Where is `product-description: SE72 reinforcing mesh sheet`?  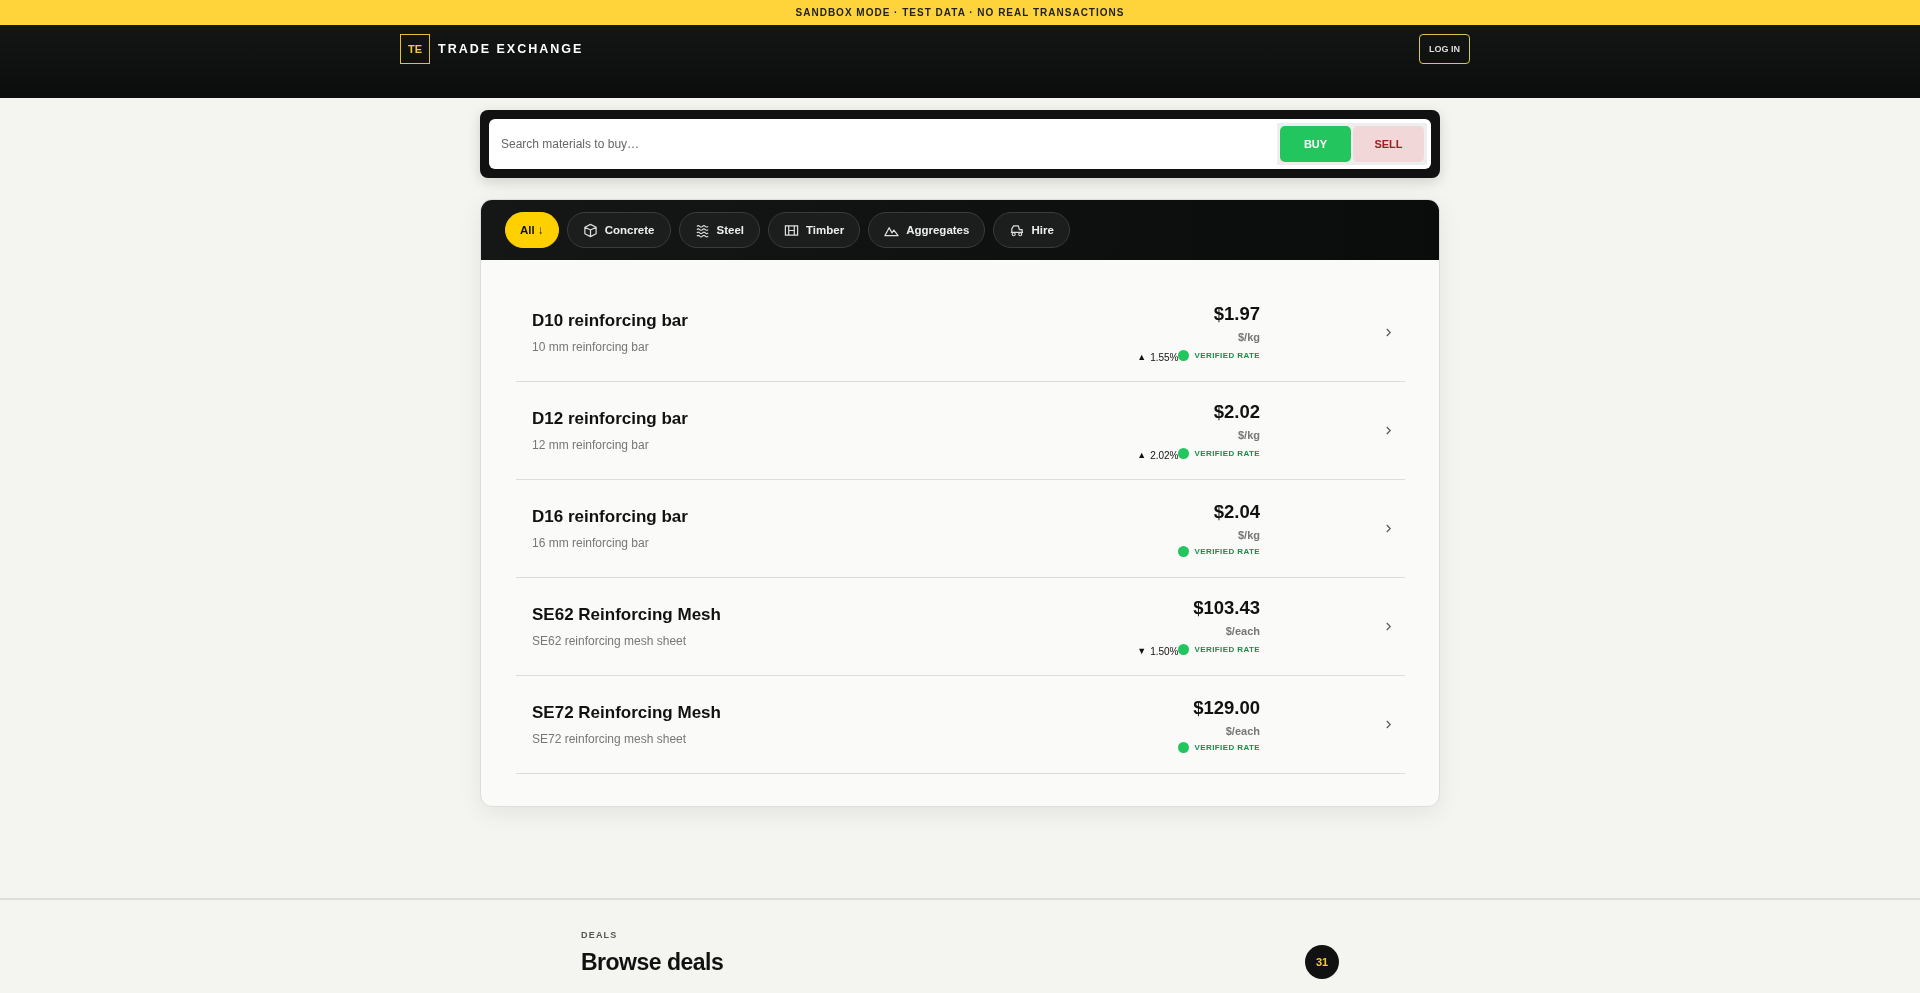 product-description: SE72 reinforcing mesh sheet is located at coordinates (610, 739).